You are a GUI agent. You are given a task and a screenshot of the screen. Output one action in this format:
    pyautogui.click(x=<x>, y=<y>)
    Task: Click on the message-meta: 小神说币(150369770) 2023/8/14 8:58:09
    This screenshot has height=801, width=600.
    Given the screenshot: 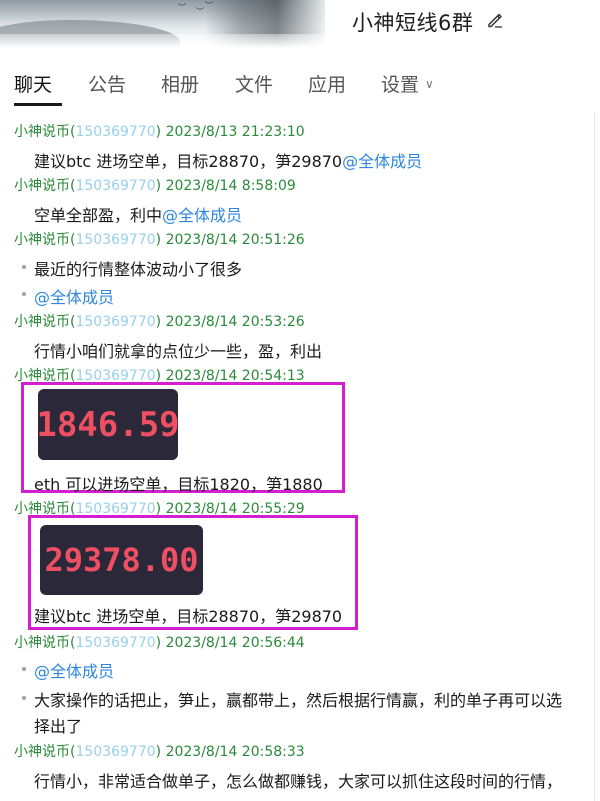 What is the action you would take?
    pyautogui.click(x=155, y=186)
    